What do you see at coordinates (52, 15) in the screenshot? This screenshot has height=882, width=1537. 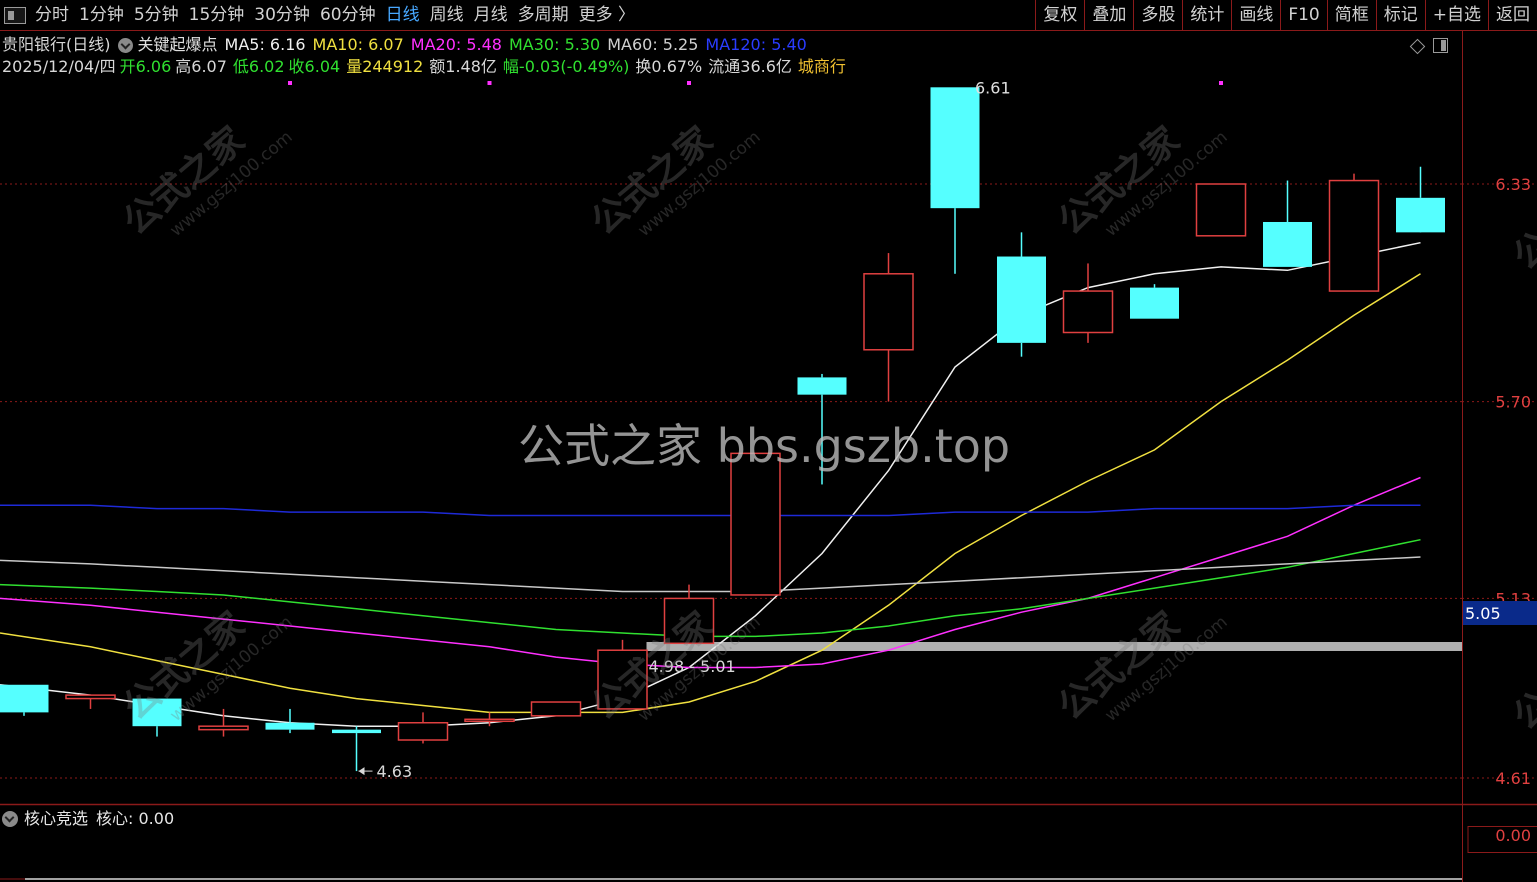 I see `period-tab-0: 分时` at bounding box center [52, 15].